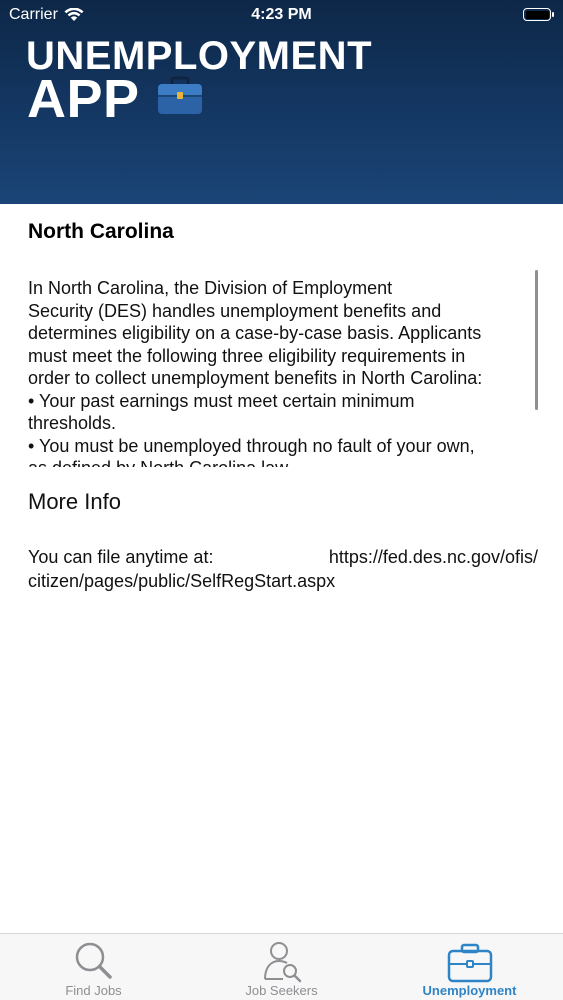  What do you see at coordinates (433, 557) in the screenshot?
I see `file-link-part1: https://fed.des.nc.gov/ofis/` at bounding box center [433, 557].